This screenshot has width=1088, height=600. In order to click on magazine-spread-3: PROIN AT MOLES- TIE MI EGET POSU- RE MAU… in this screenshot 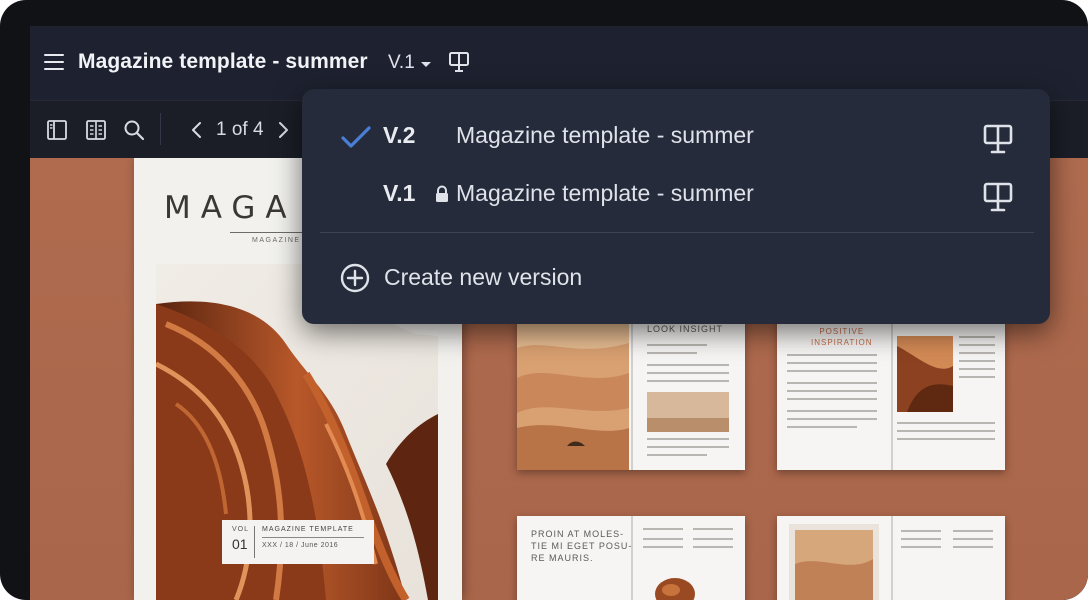, I will do `click(631, 558)`.